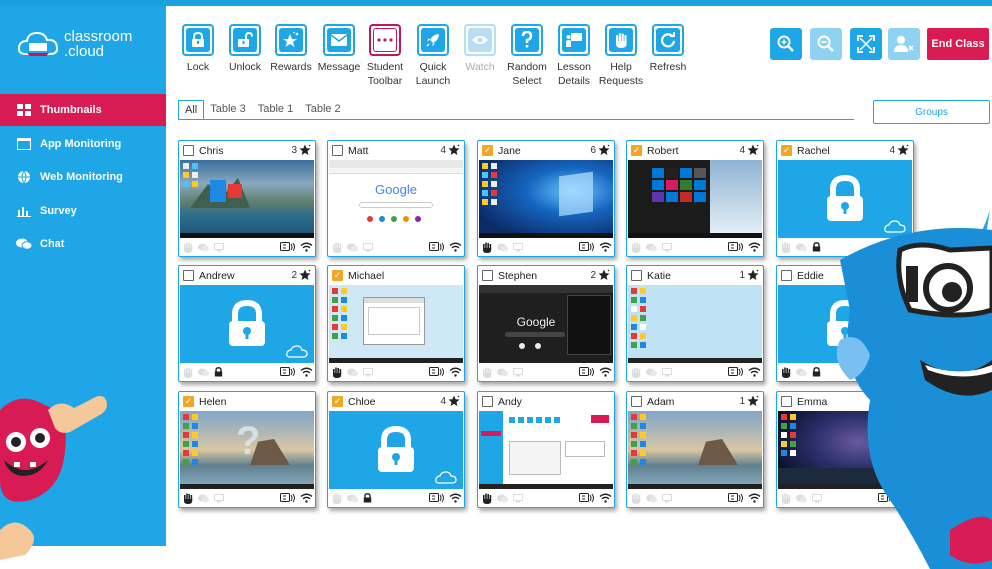 This screenshot has height=569, width=992. What do you see at coordinates (502, 372) in the screenshot?
I see `chat-icon` at bounding box center [502, 372].